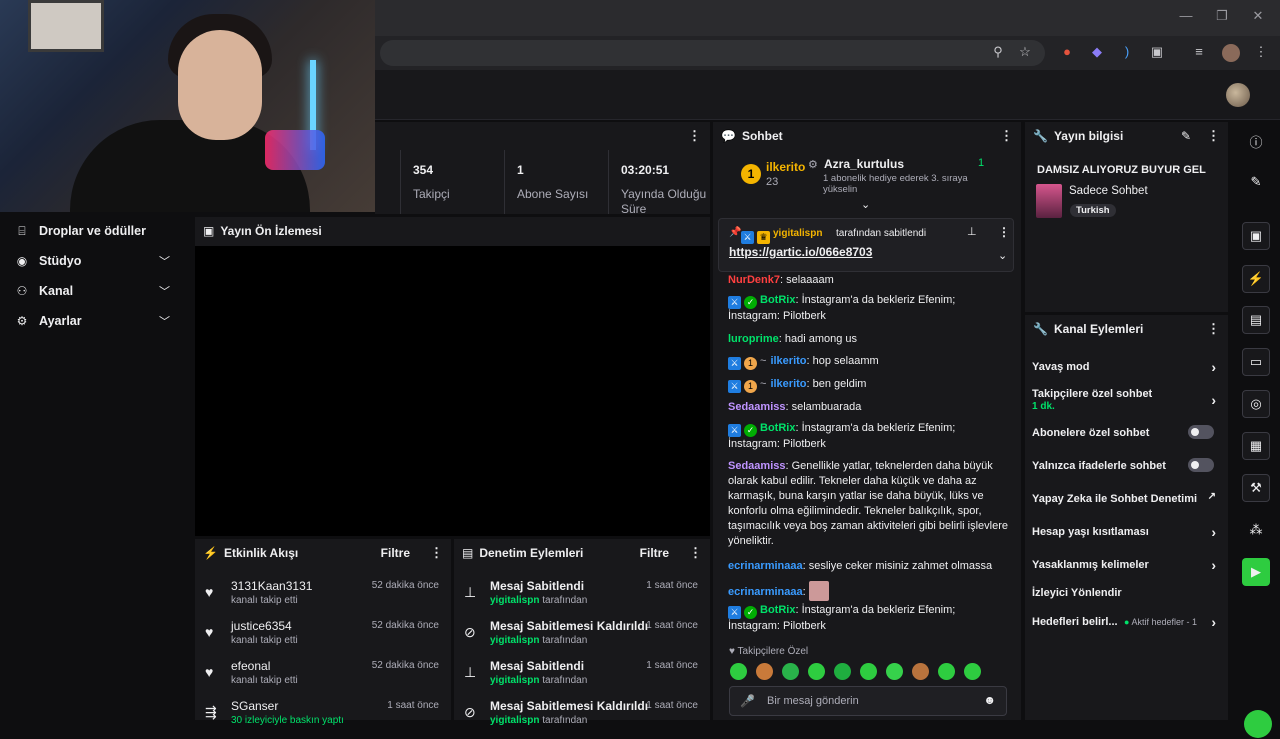 This screenshot has height=739, width=1280. I want to click on preview-icon: ▣, so click(1256, 236).